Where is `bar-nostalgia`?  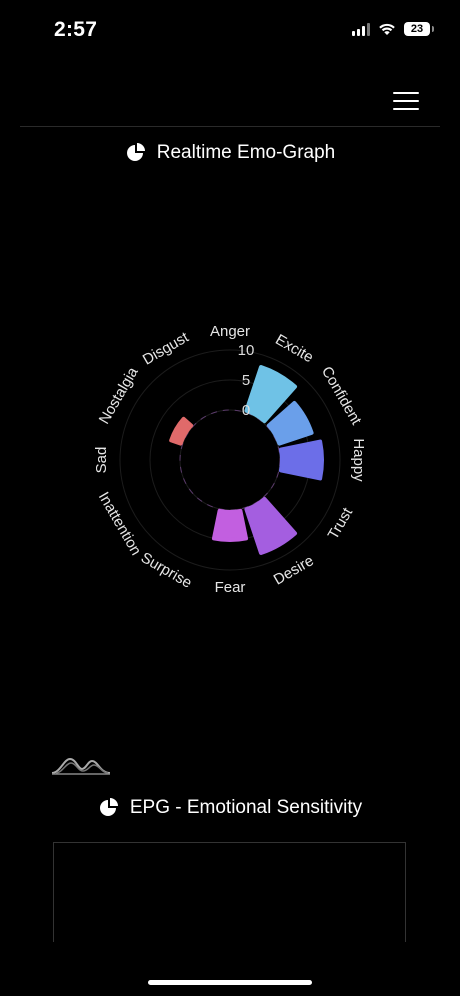 bar-nostalgia is located at coordinates (181, 431).